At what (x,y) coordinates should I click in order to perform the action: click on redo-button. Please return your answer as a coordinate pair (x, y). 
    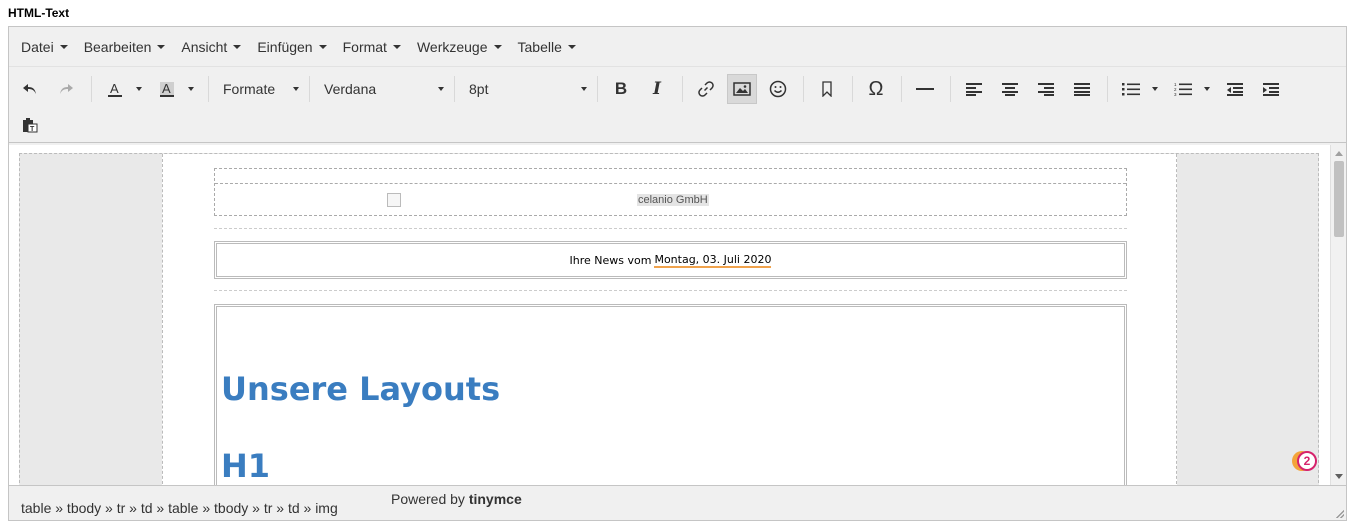
    Looking at the image, I should click on (66, 89).